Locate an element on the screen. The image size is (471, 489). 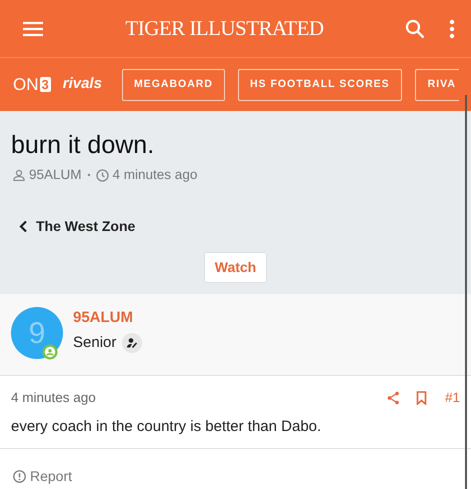
user-rank: Senior is located at coordinates (94, 342).